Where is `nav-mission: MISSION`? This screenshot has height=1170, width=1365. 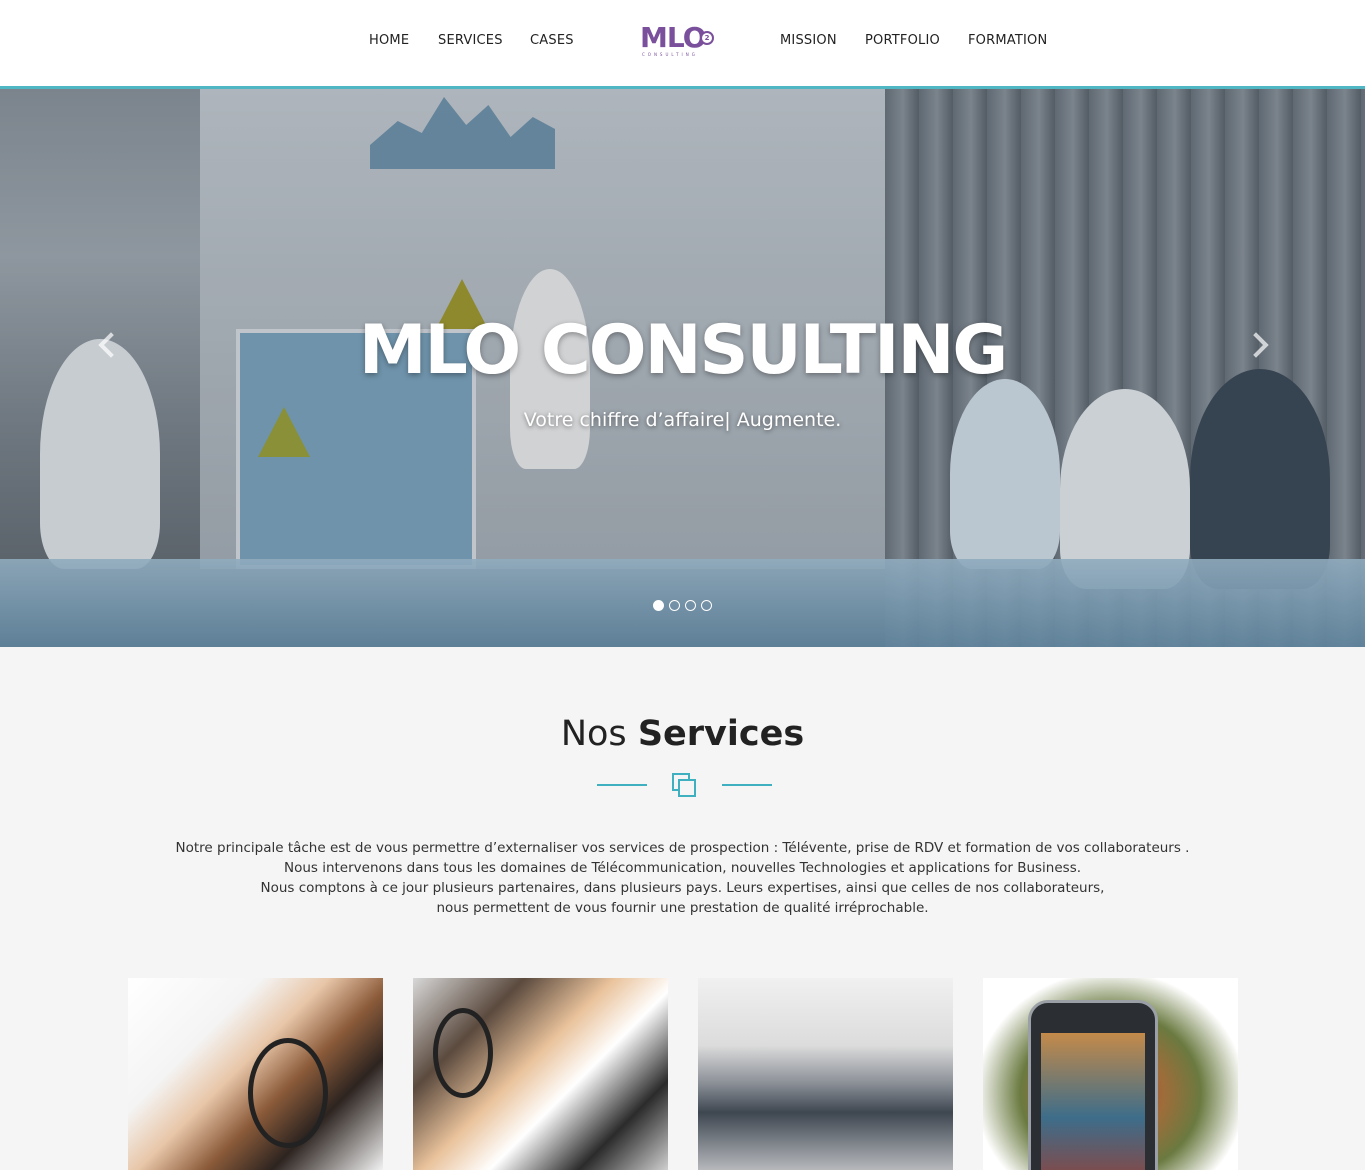 nav-mission: MISSION is located at coordinates (808, 40).